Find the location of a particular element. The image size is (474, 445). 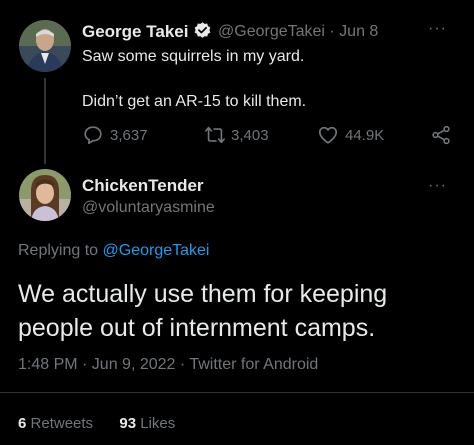

reply-count: 3,637 is located at coordinates (129, 135).